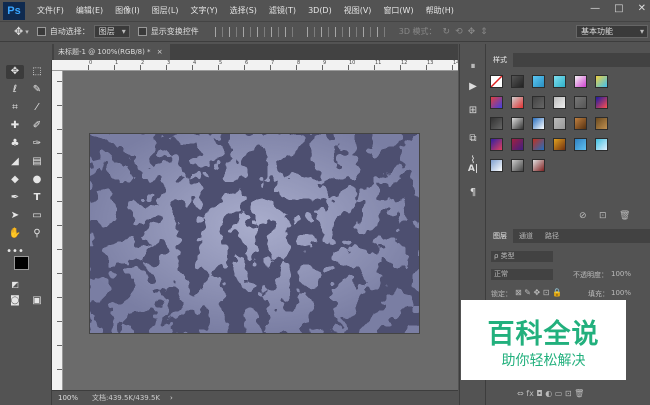 This screenshot has height=405, width=650. What do you see at coordinates (160, 52) in the screenshot?
I see `close-tab-icon: ×` at bounding box center [160, 52].